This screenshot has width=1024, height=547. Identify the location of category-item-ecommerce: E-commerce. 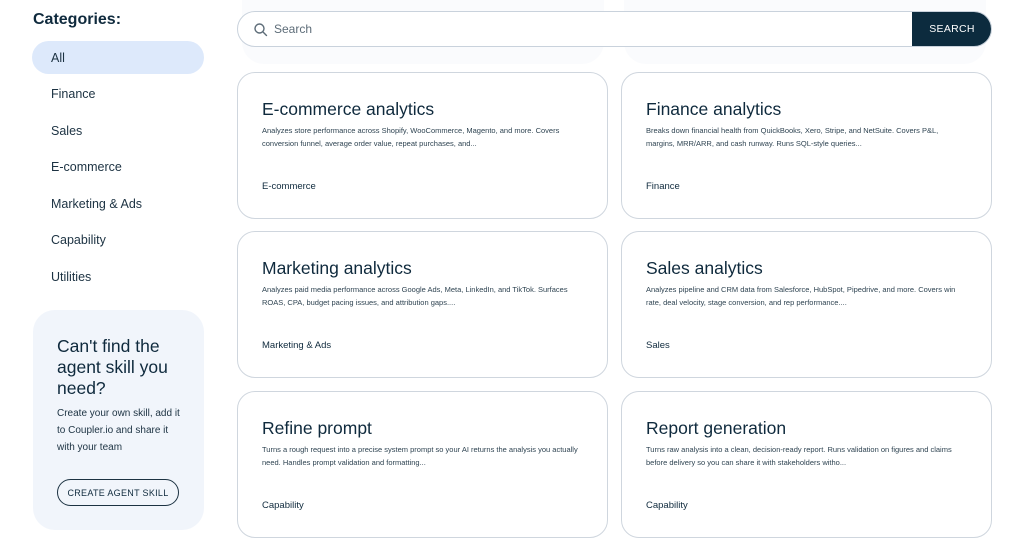
(118, 167).